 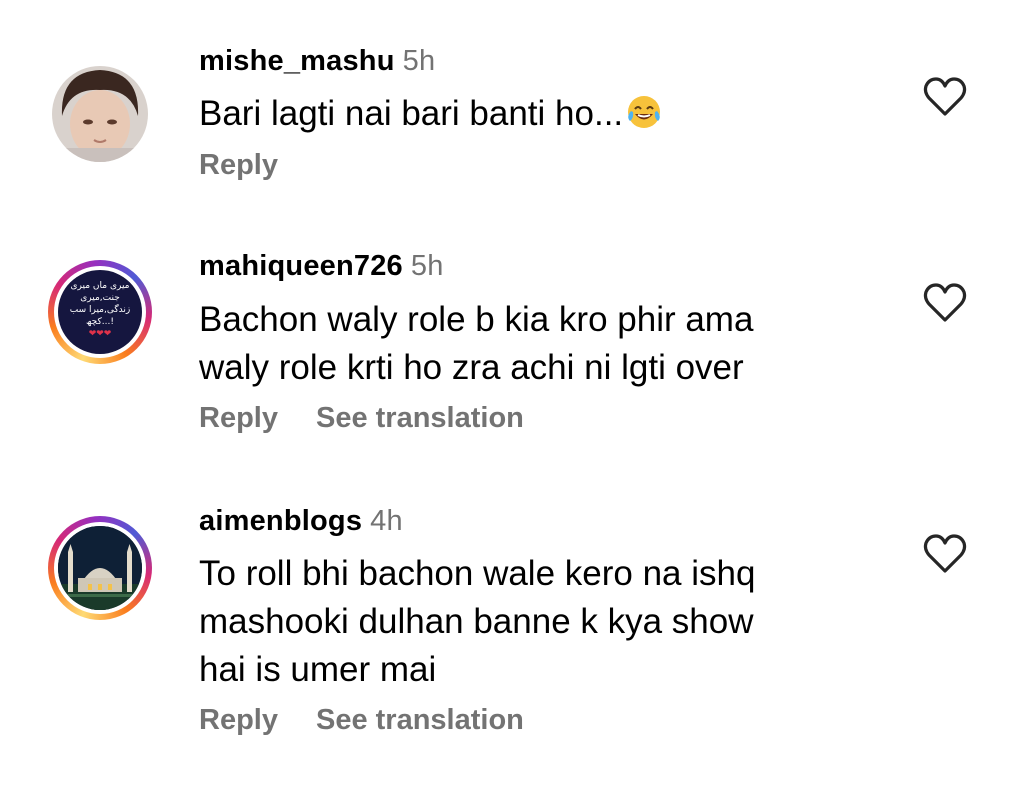 What do you see at coordinates (297, 61) in the screenshot?
I see `username: mishe_mashu` at bounding box center [297, 61].